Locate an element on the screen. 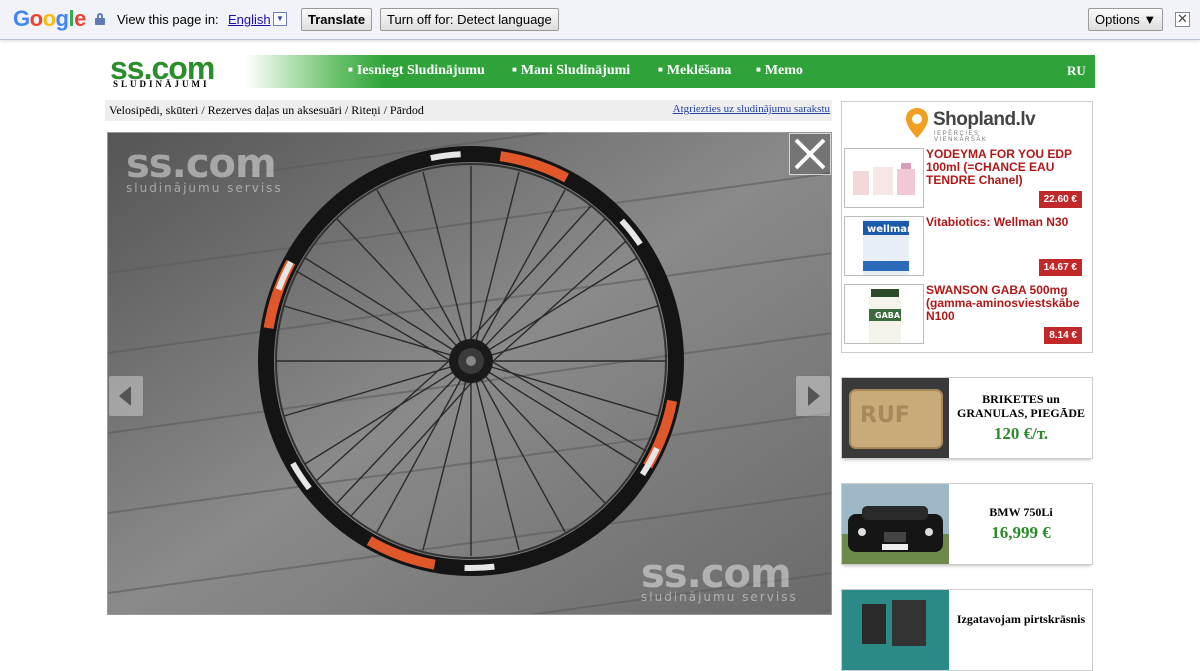 Image resolution: width=1200 pixels, height=671 pixels. ad-text: Izgatavojam pirtskrāsnis is located at coordinates (1021, 630).